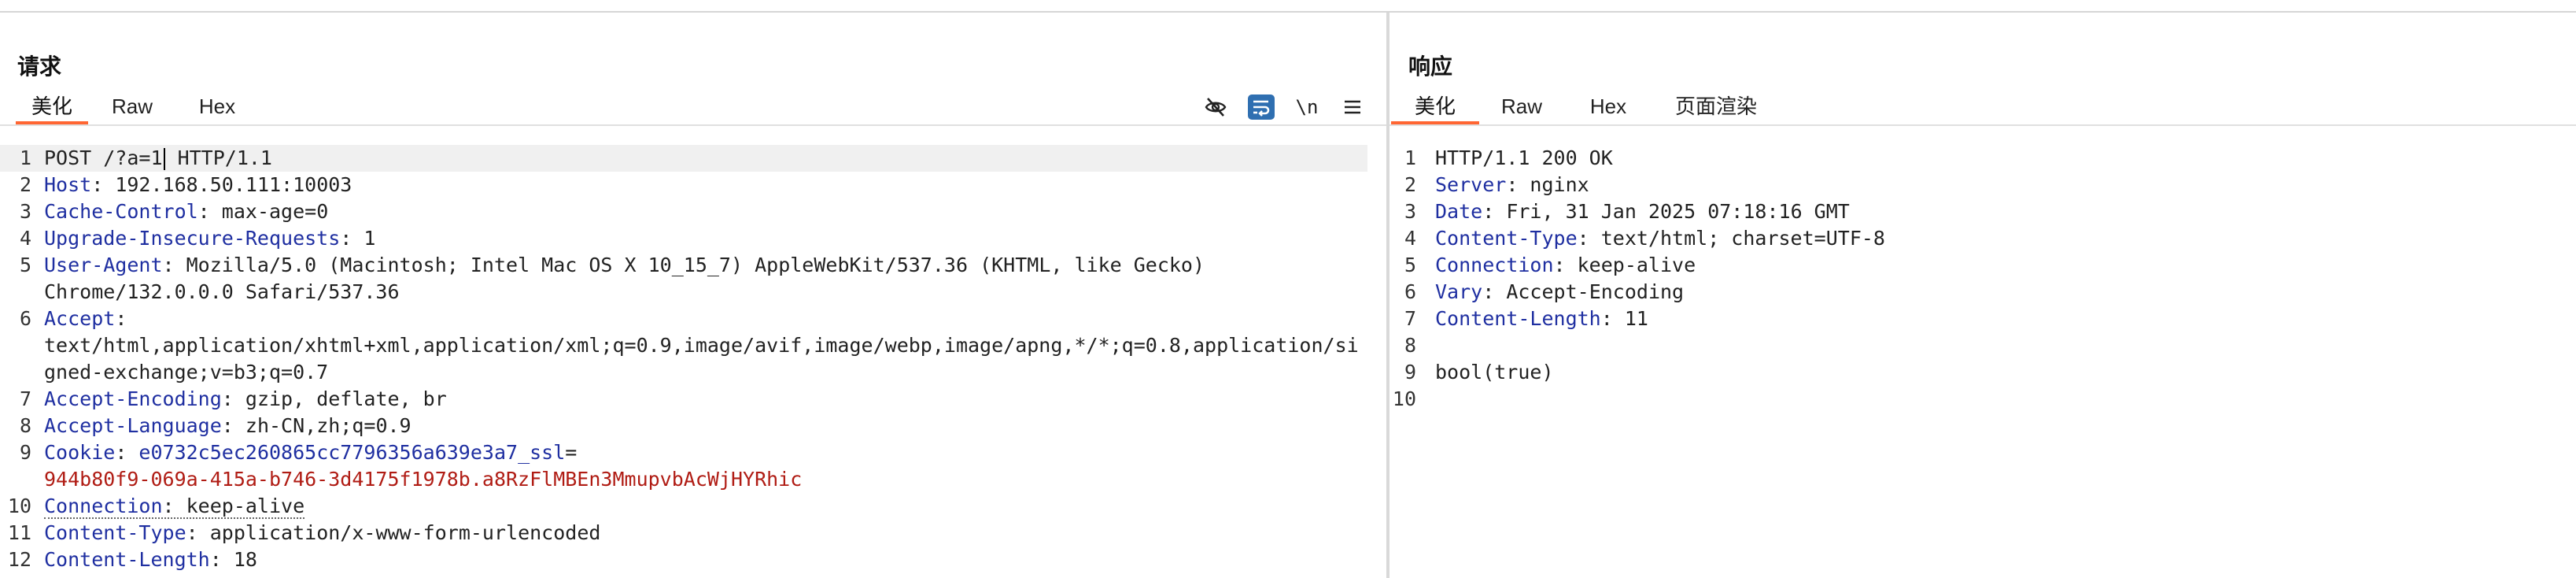  I want to click on response-blank-line: 8, so click(1982, 345).